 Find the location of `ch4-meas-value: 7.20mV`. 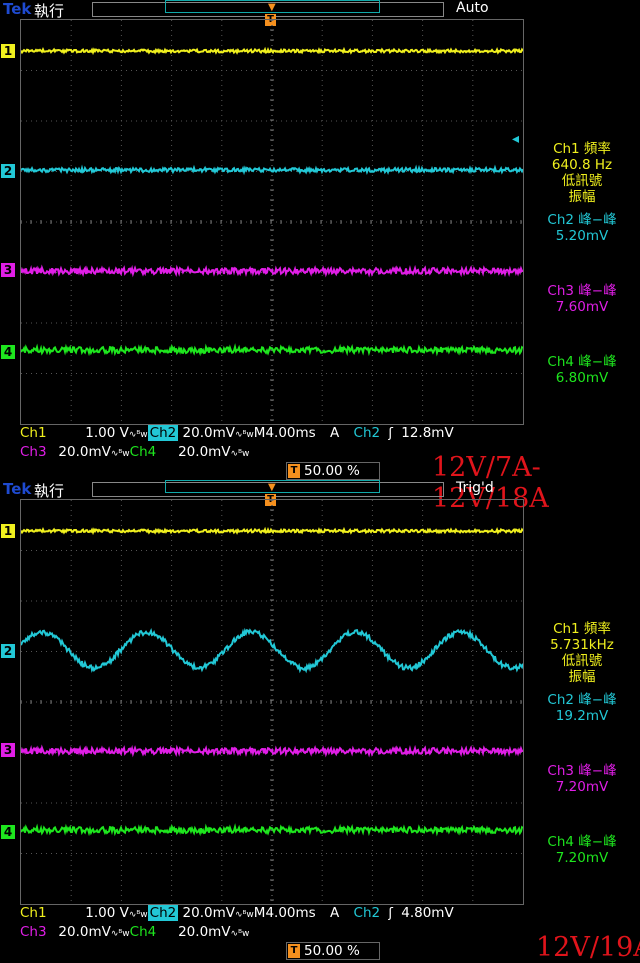

ch4-meas-value: 7.20mV is located at coordinates (582, 858).